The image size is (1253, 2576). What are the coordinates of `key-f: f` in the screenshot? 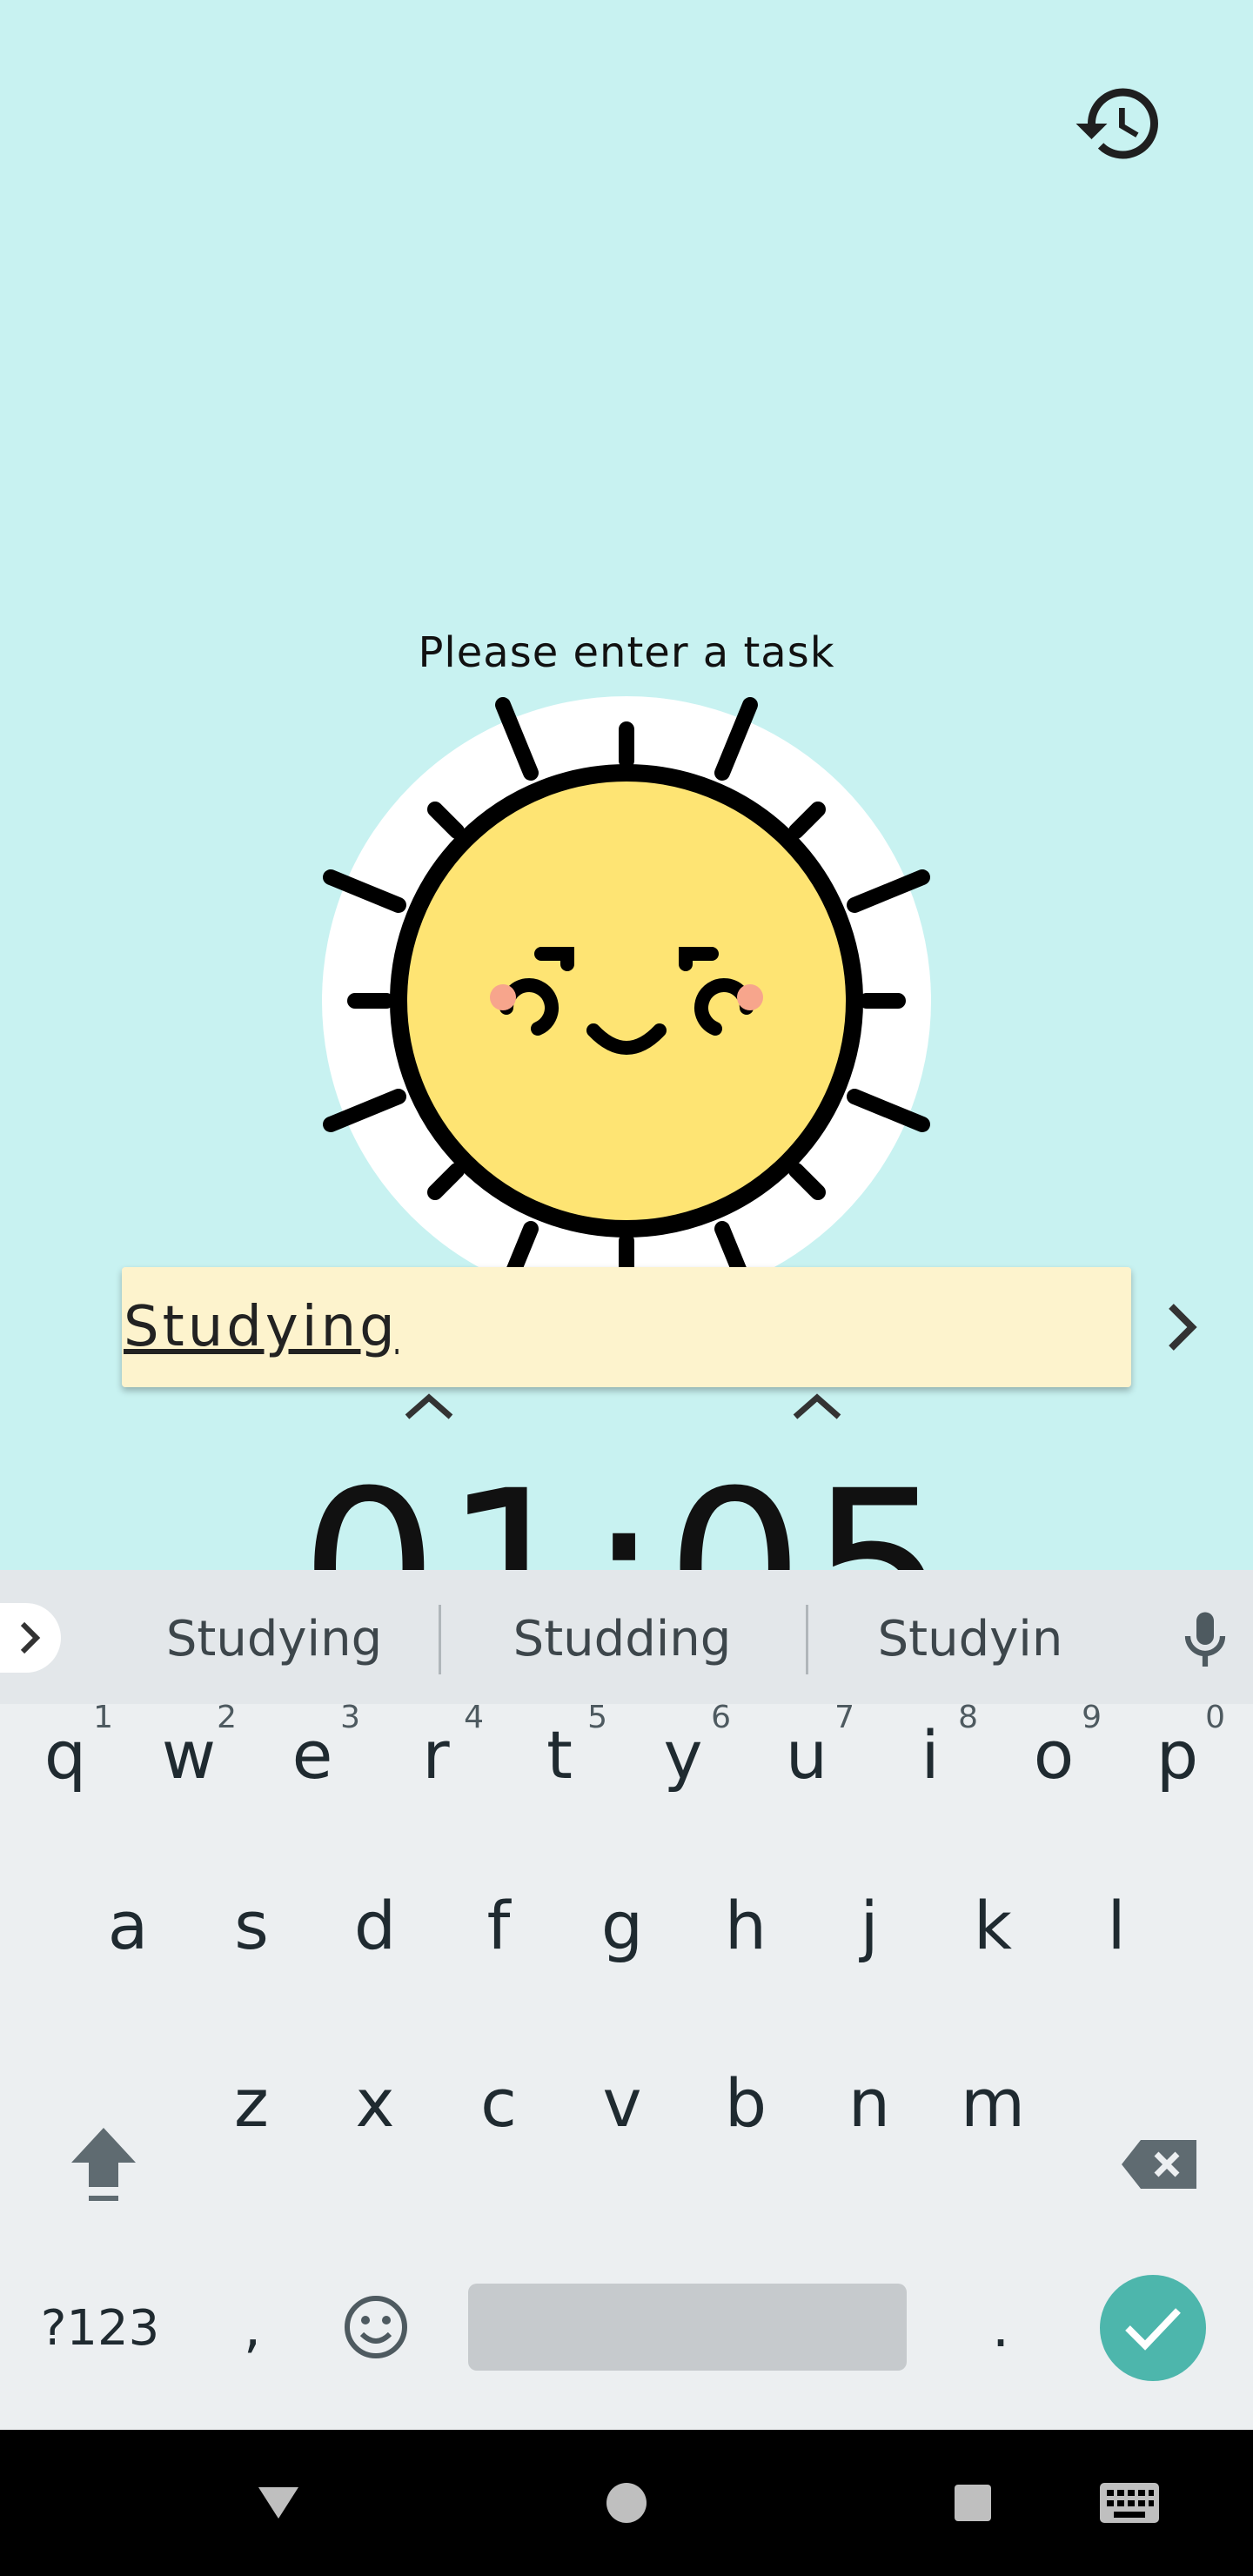 It's located at (498, 1926).